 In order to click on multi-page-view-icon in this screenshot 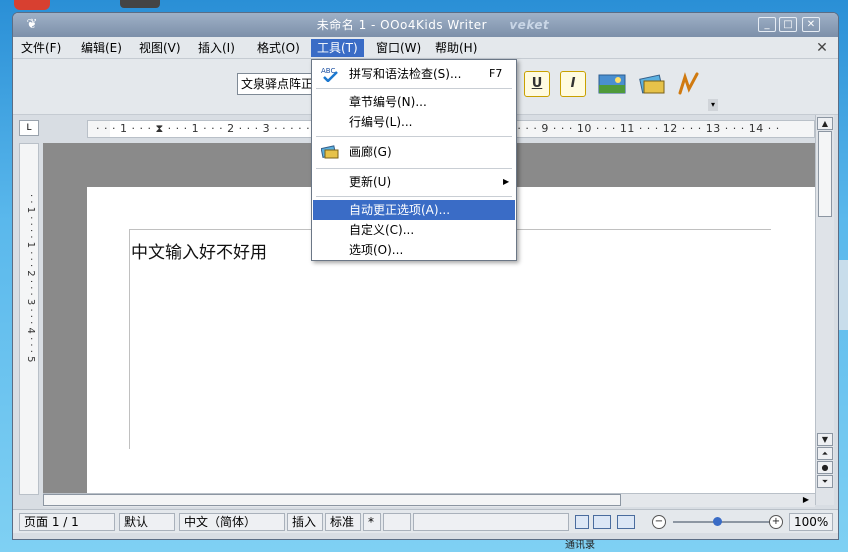, I will do `click(602, 522)`.